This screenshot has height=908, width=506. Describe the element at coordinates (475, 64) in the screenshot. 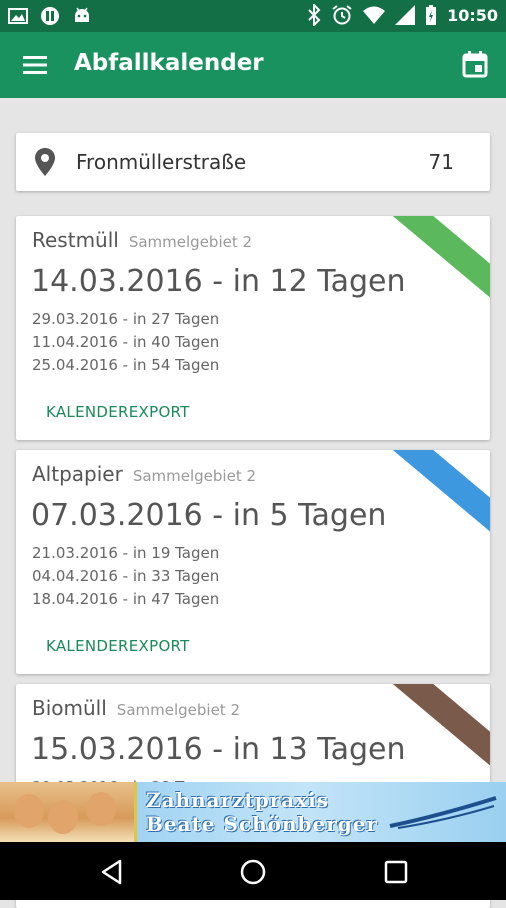

I see `calendar-icon` at that location.